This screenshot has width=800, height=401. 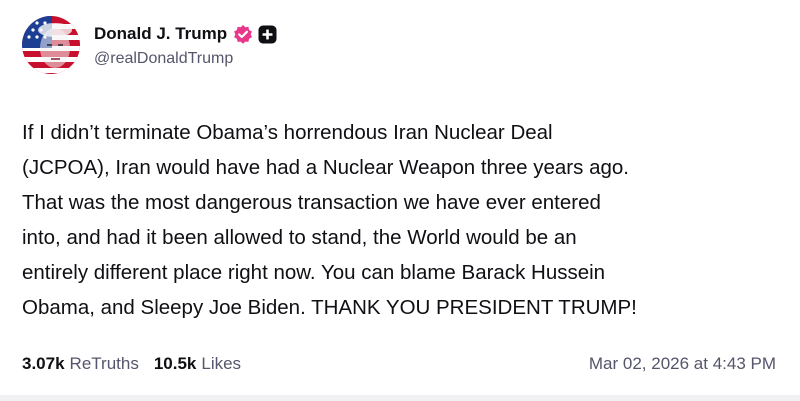 I want to click on avatar, so click(x=51, y=45).